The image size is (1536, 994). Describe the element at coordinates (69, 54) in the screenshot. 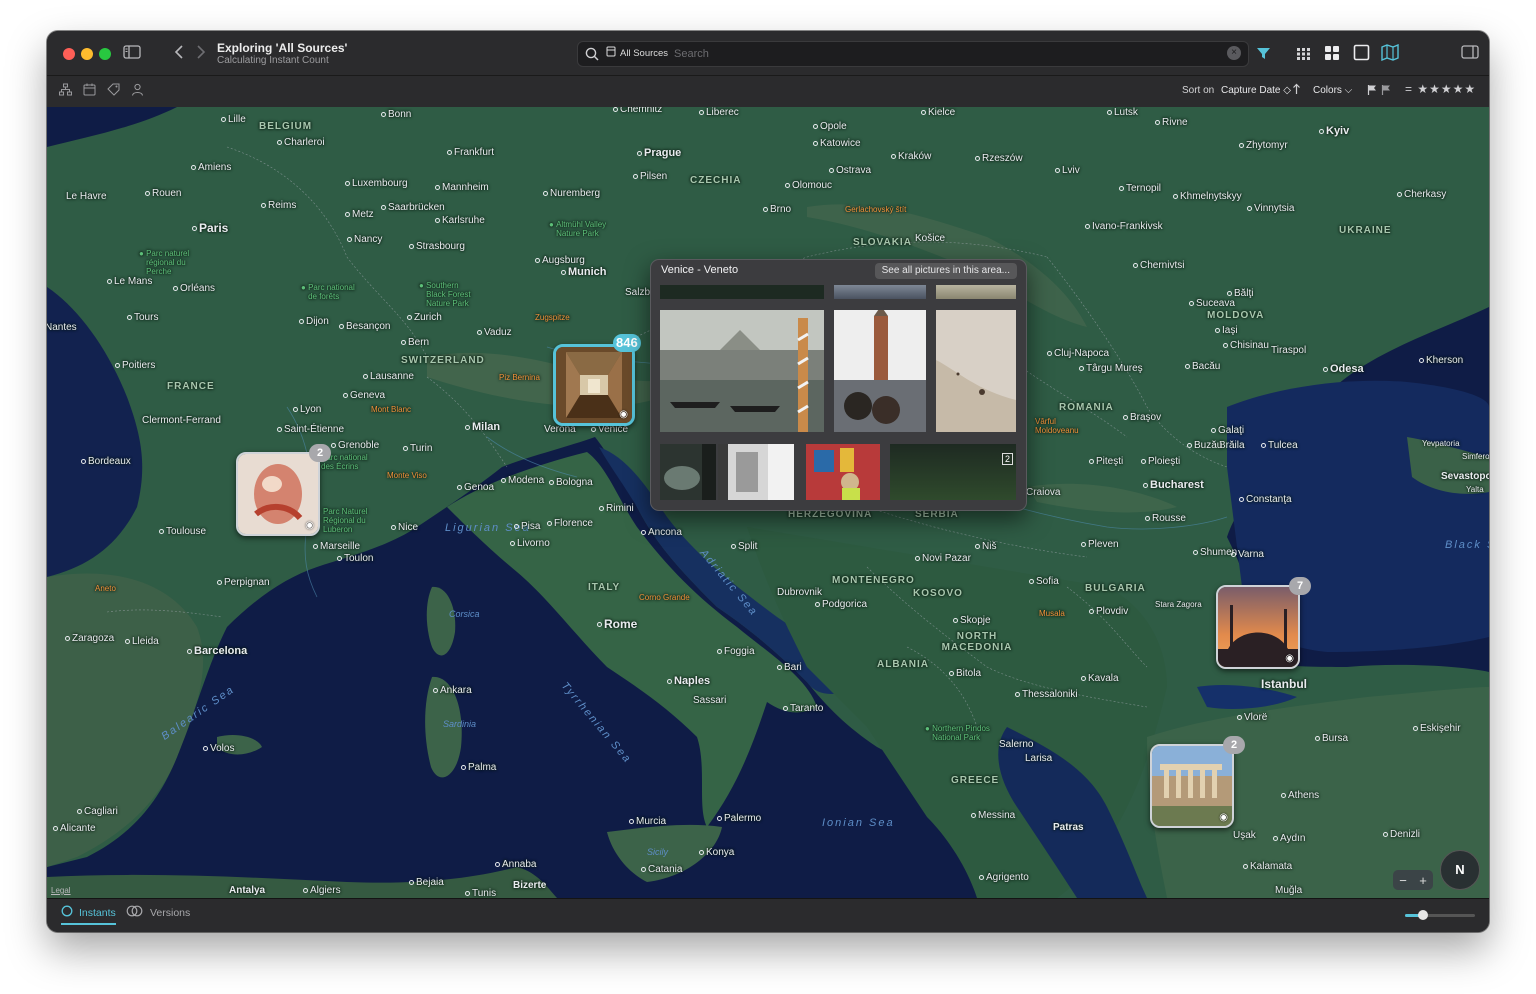

I see `close-window-button` at that location.